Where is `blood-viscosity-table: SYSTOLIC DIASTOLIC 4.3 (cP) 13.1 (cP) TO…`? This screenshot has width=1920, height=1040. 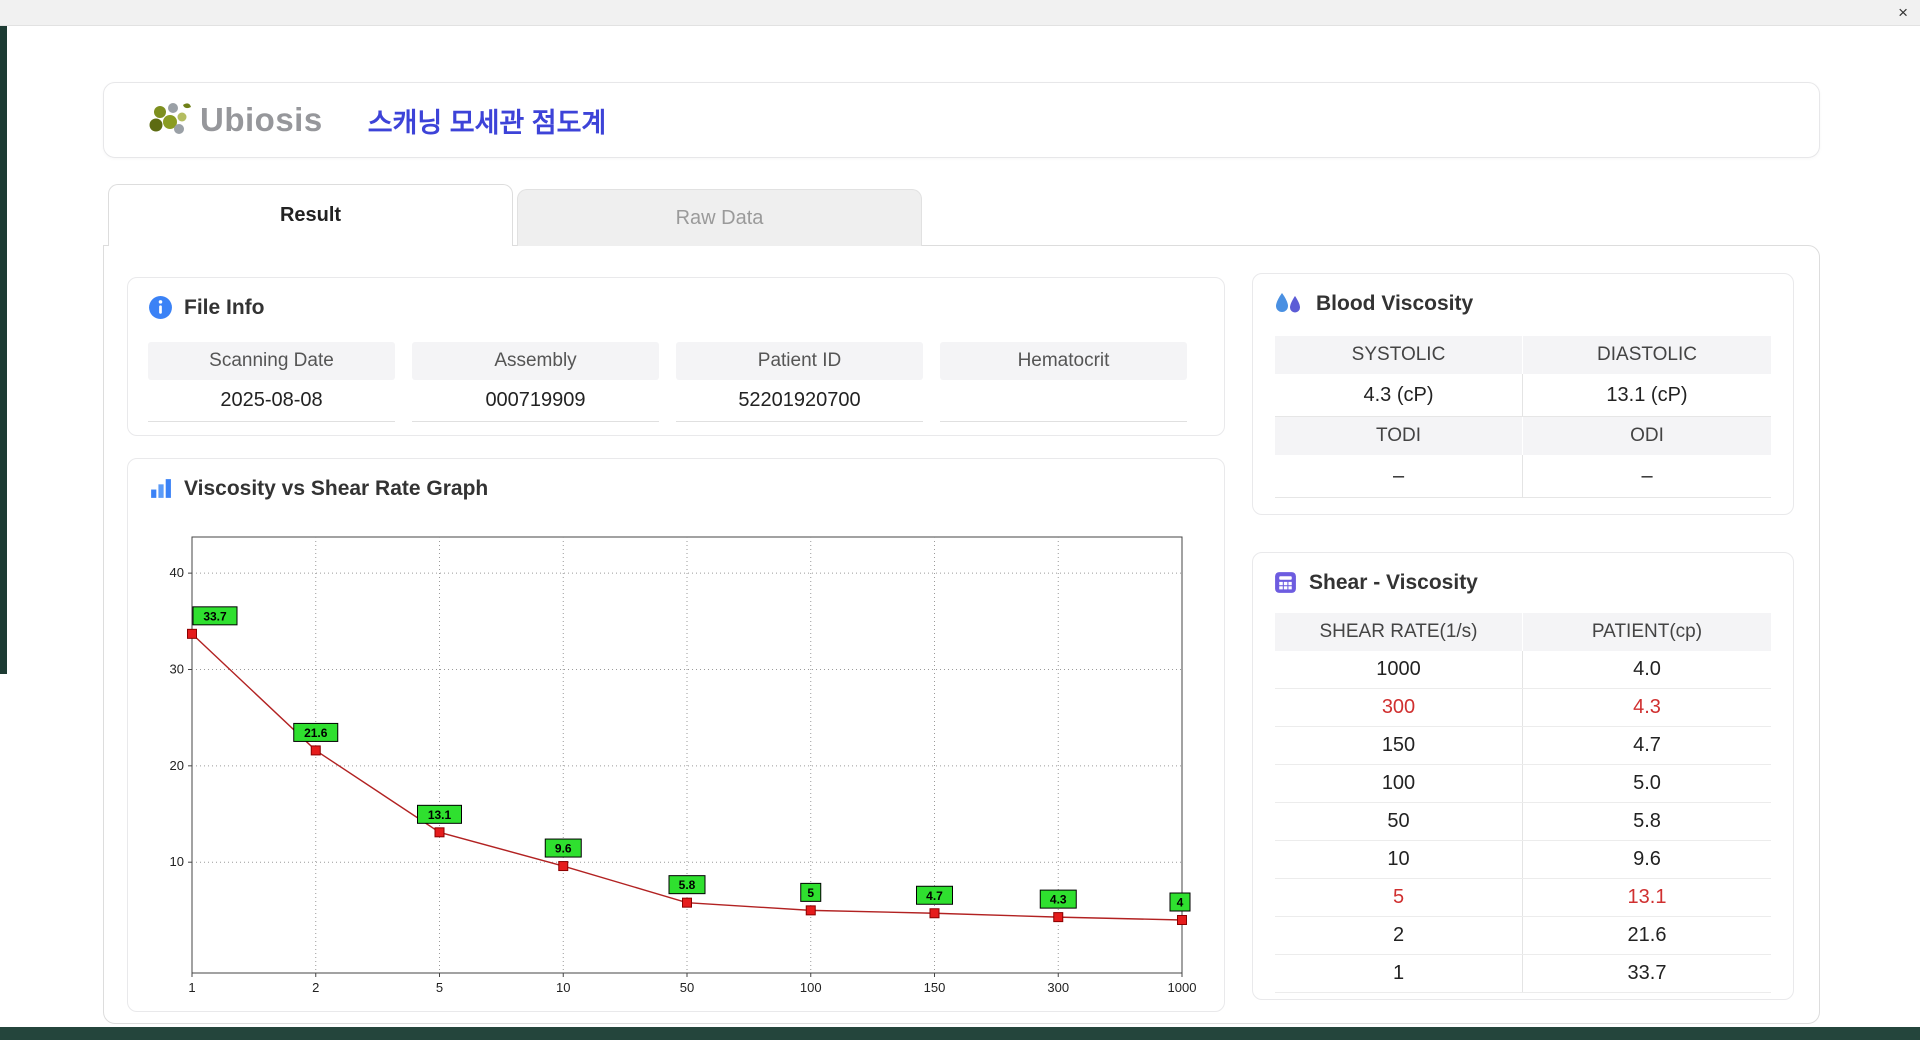 blood-viscosity-table: SYSTOLIC DIASTOLIC 4.3 (cP) 13.1 (cP) TO… is located at coordinates (1523, 417).